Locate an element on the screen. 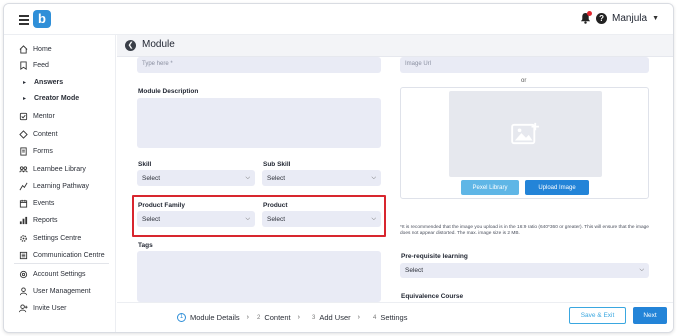  invite-icon is located at coordinates (23, 308).